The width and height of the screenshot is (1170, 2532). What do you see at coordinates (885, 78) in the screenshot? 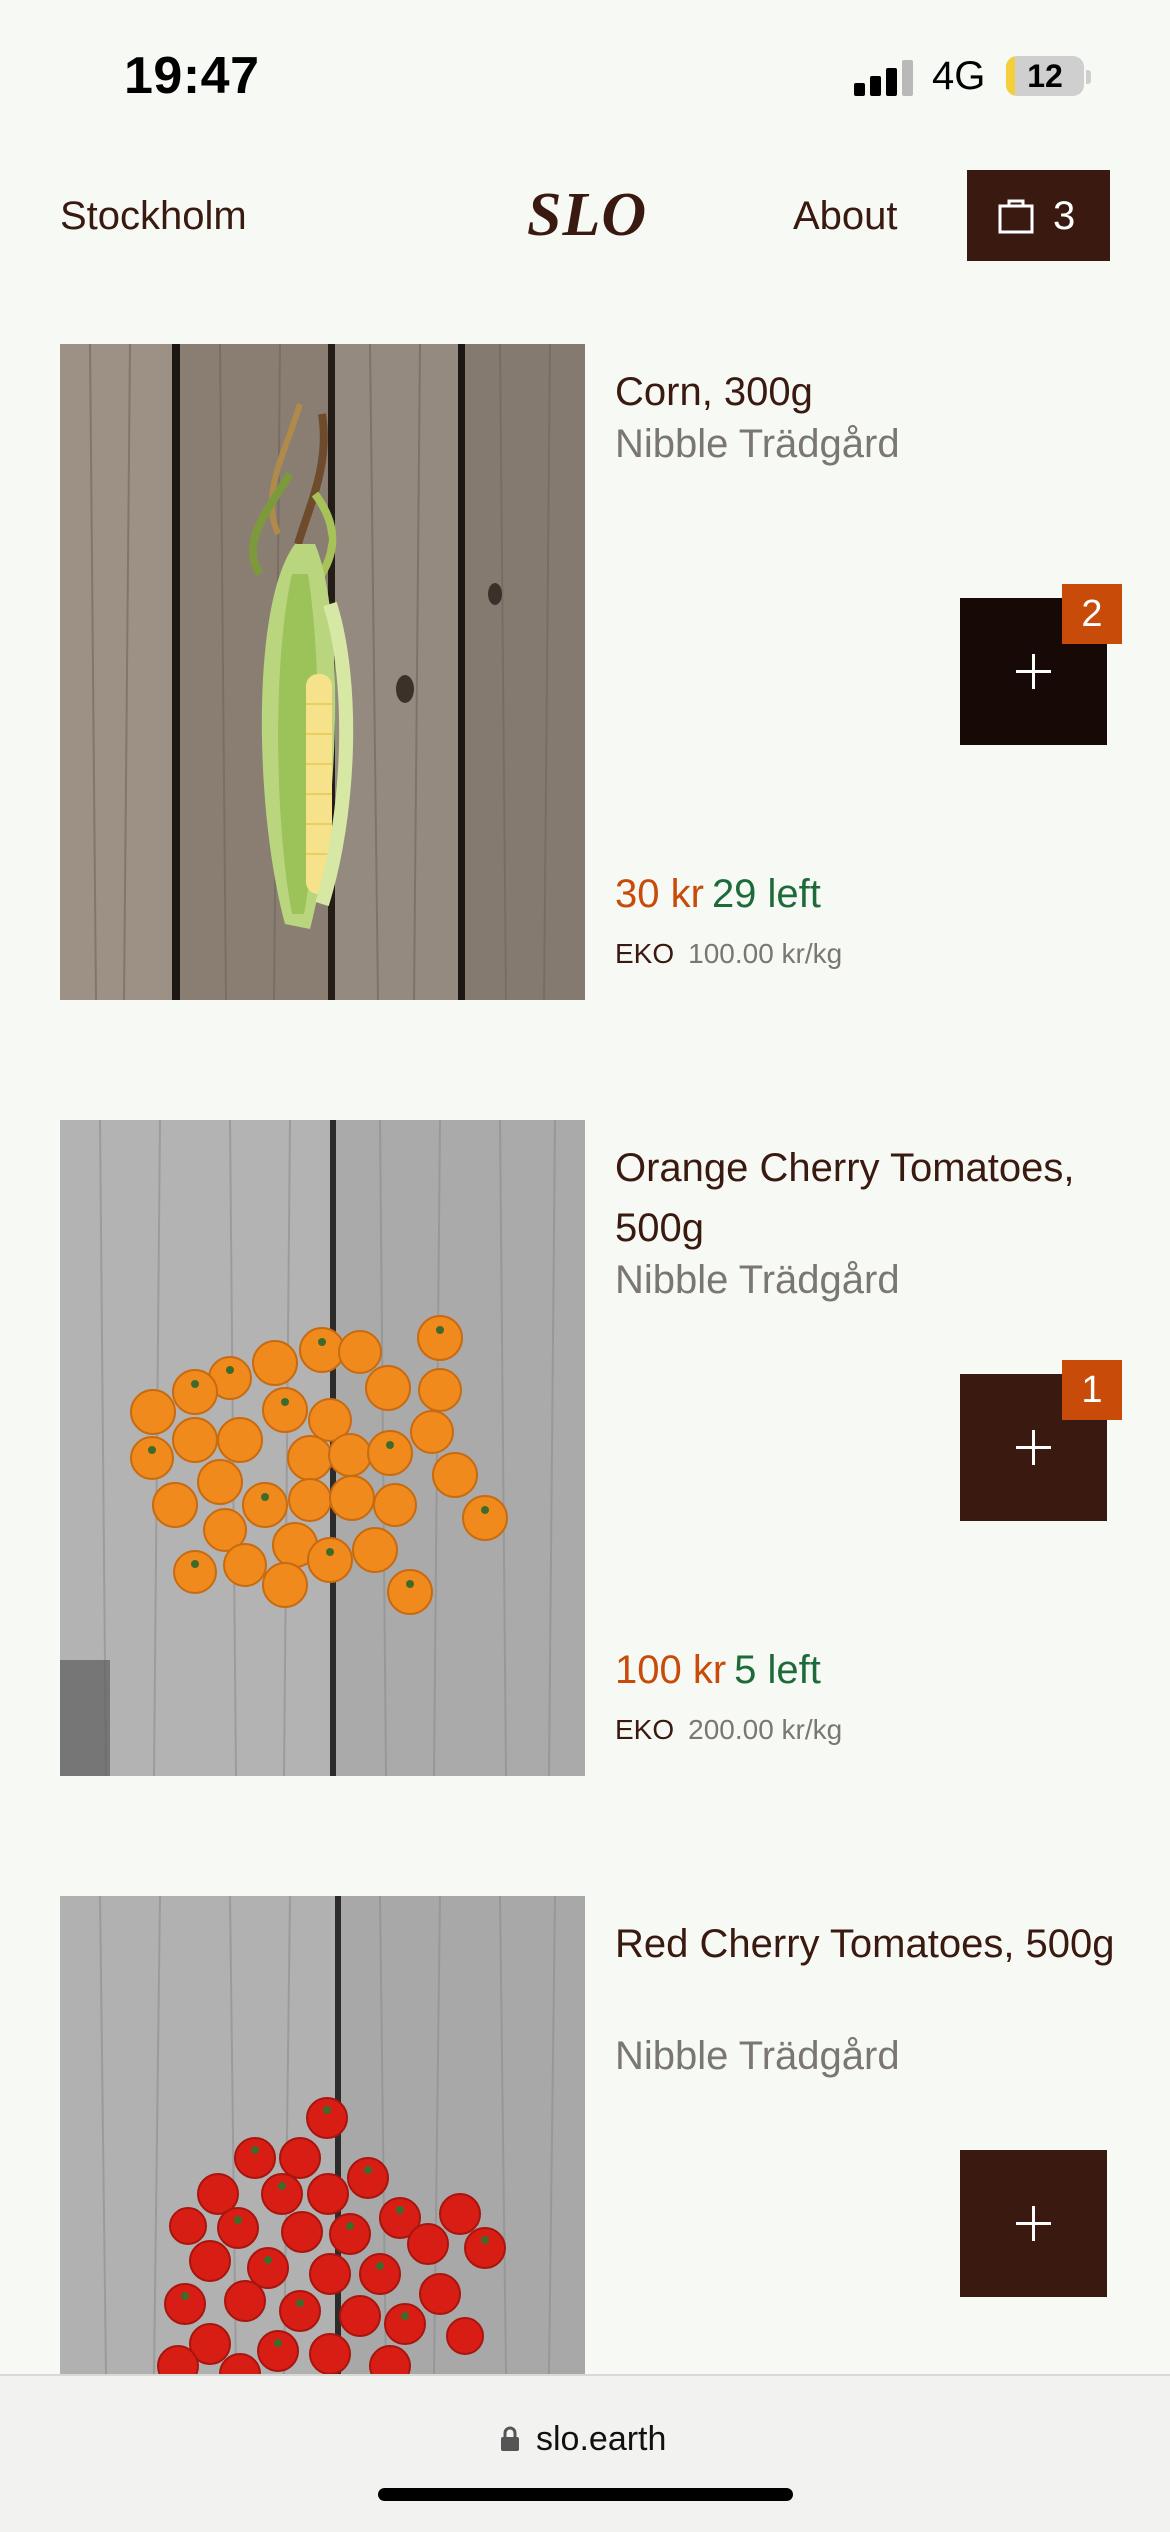
I see `signal-icon` at bounding box center [885, 78].